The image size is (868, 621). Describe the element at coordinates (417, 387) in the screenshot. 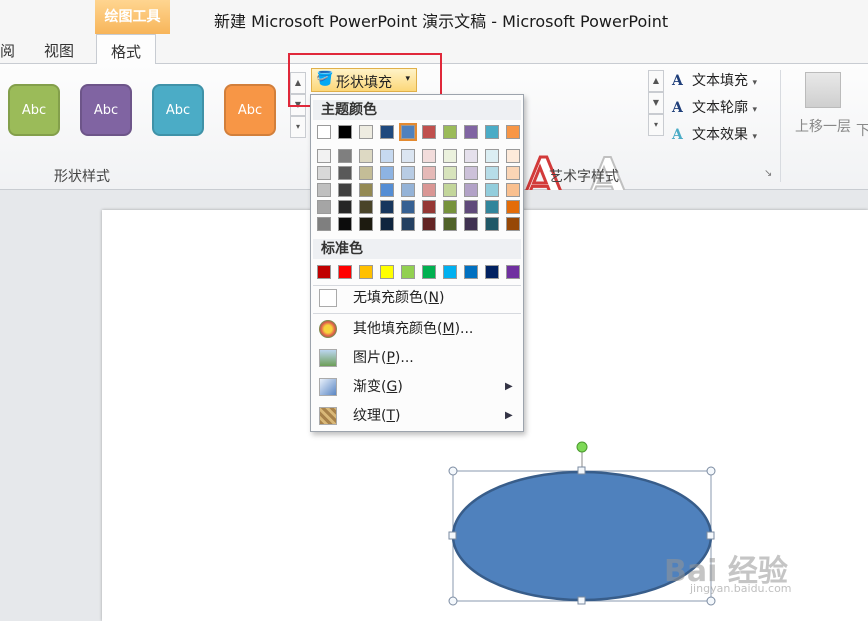

I see `menu-item-gradient: 渐变(G) ▶` at that location.